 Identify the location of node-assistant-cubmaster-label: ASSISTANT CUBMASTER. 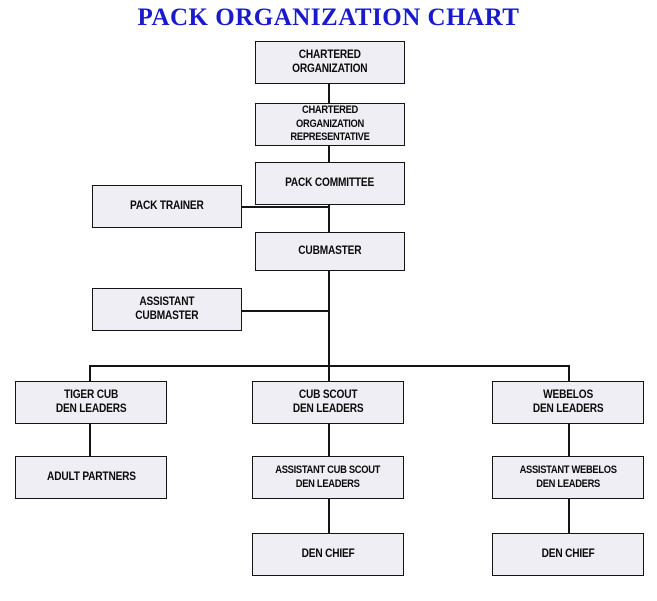
(167, 309).